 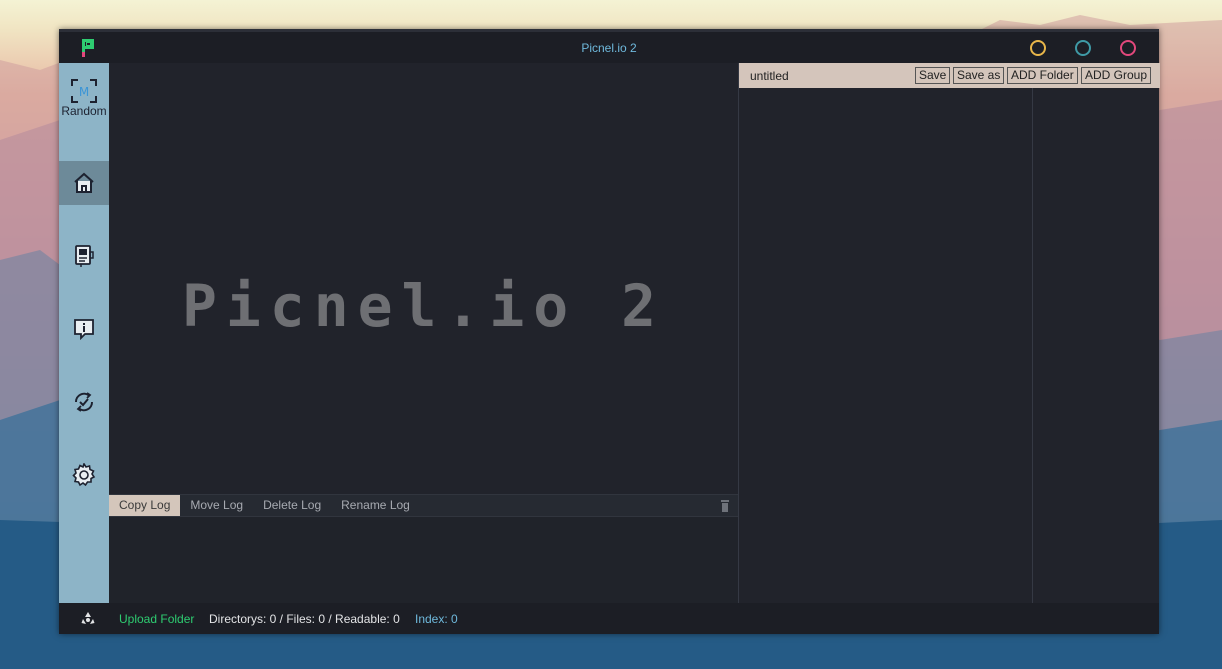 What do you see at coordinates (423, 505) in the screenshot?
I see `log-tabs: Copy Log Move Log Delete Log Rename Log` at bounding box center [423, 505].